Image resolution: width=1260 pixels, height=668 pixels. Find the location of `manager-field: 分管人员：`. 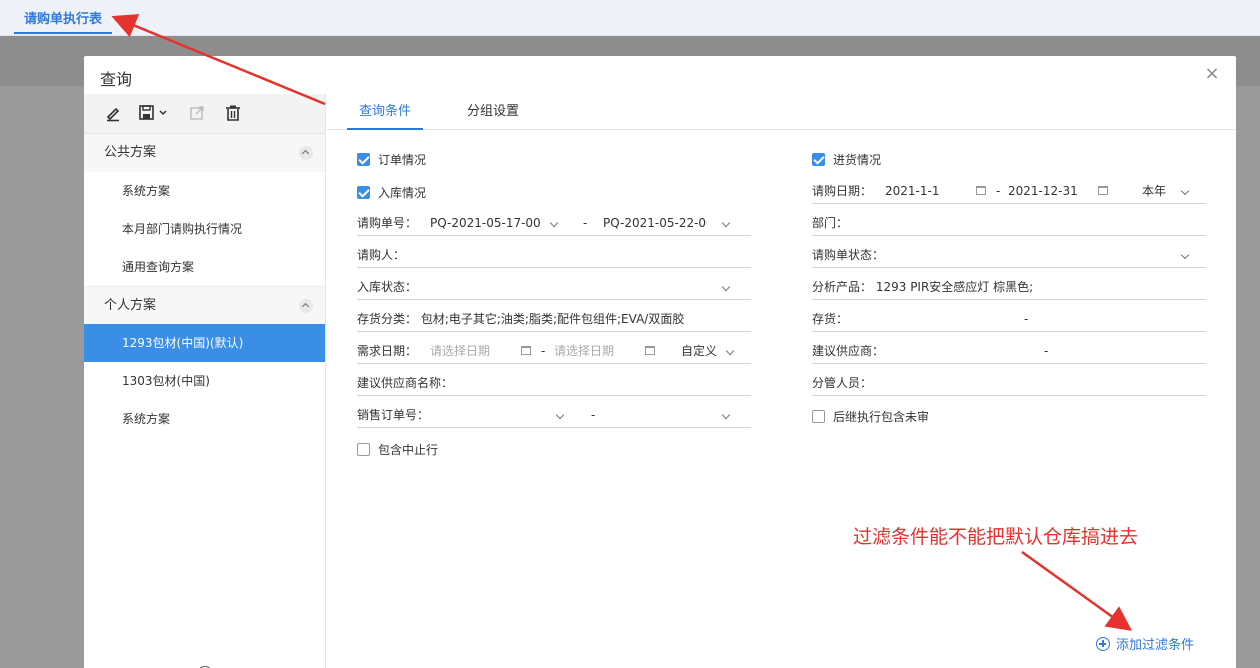

manager-field: 分管人员： is located at coordinates (1009, 384).